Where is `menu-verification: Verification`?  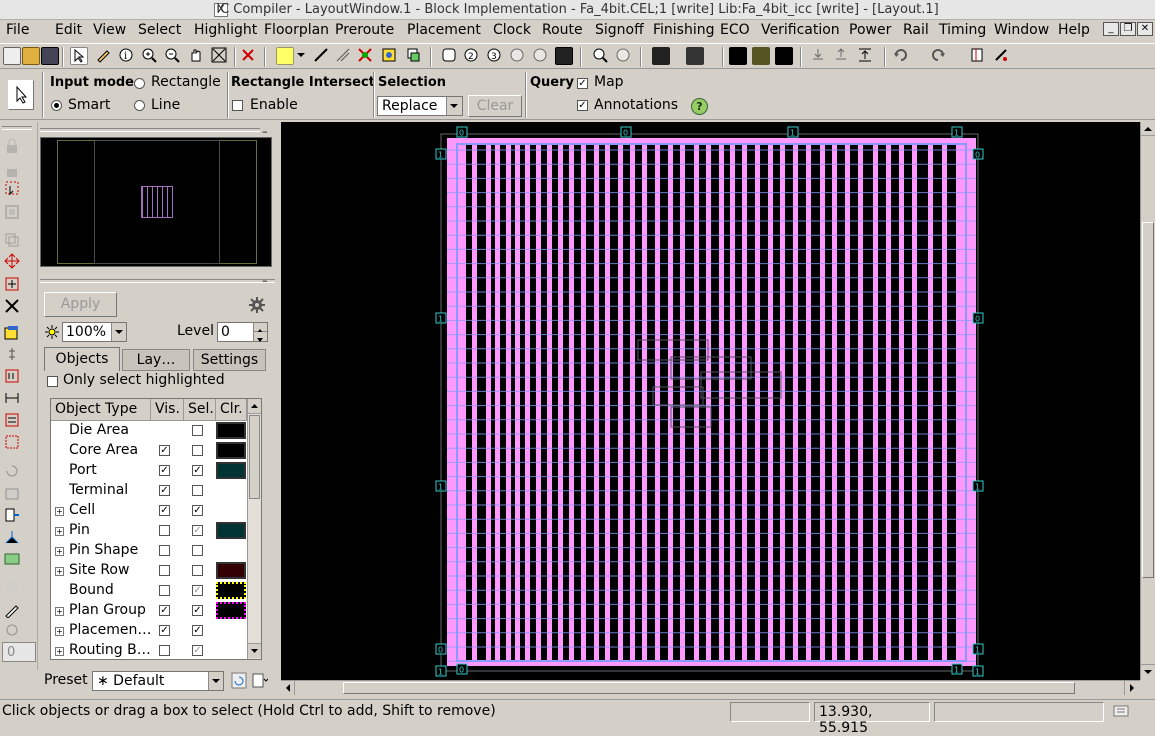 menu-verification: Verification is located at coordinates (800, 30).